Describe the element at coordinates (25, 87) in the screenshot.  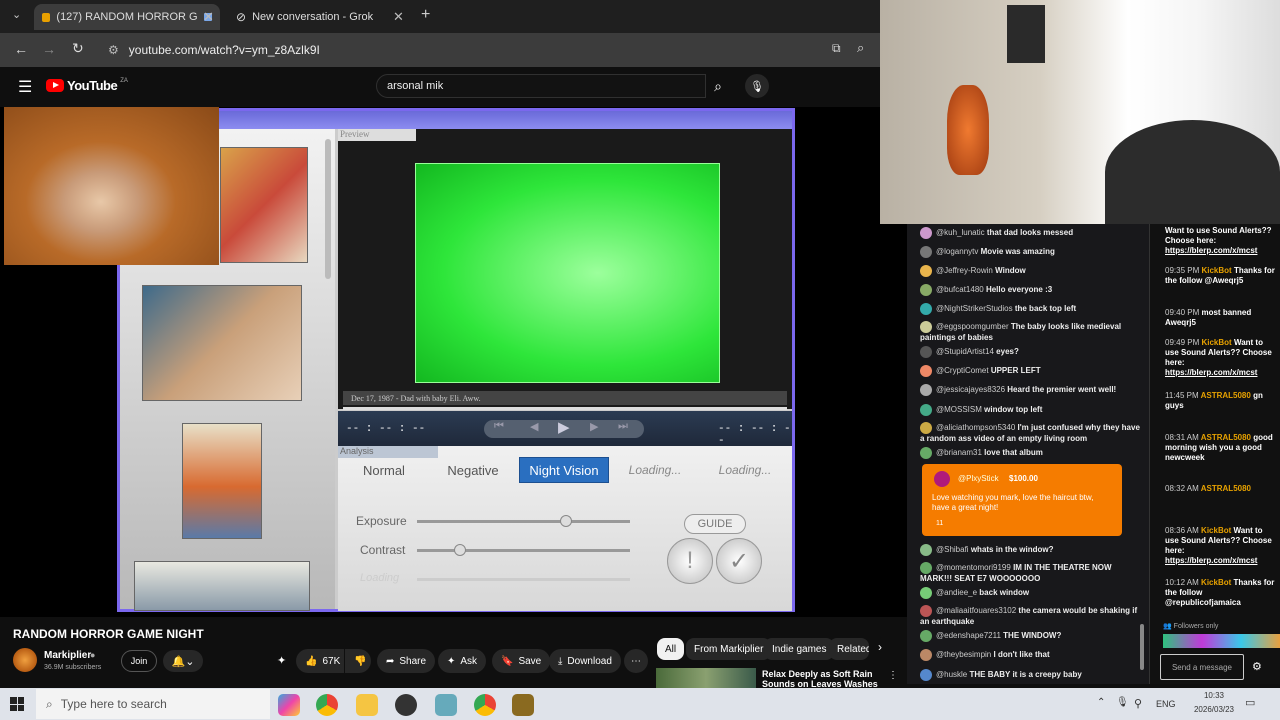
I see `menu-icon: ☰` at that location.